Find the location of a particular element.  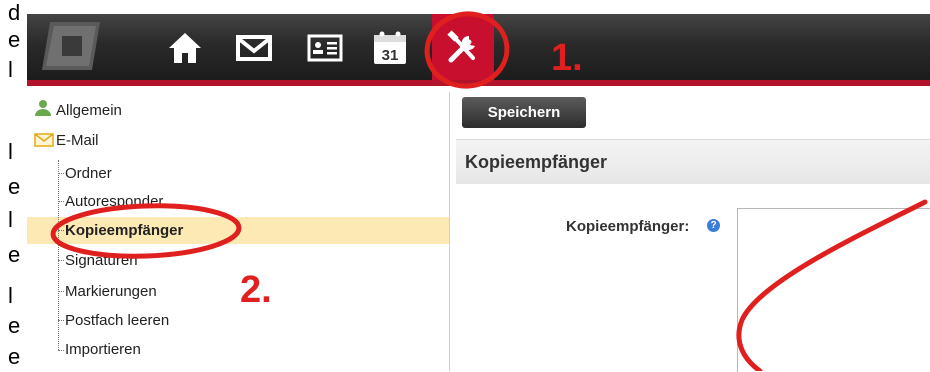

margin-letter: d is located at coordinates (14, 12).